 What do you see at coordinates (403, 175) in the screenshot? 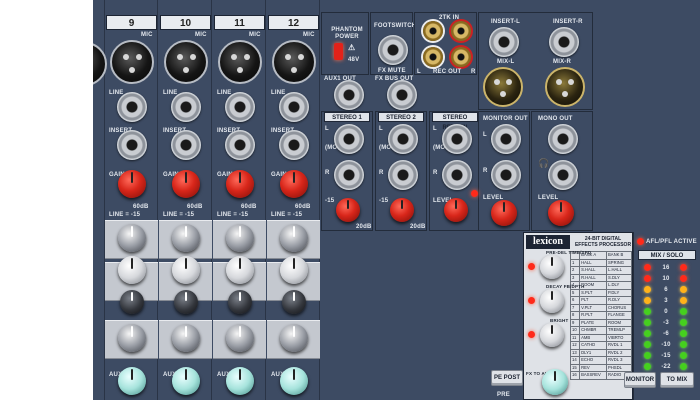
I see `stereo-2-r-jack` at bounding box center [403, 175].